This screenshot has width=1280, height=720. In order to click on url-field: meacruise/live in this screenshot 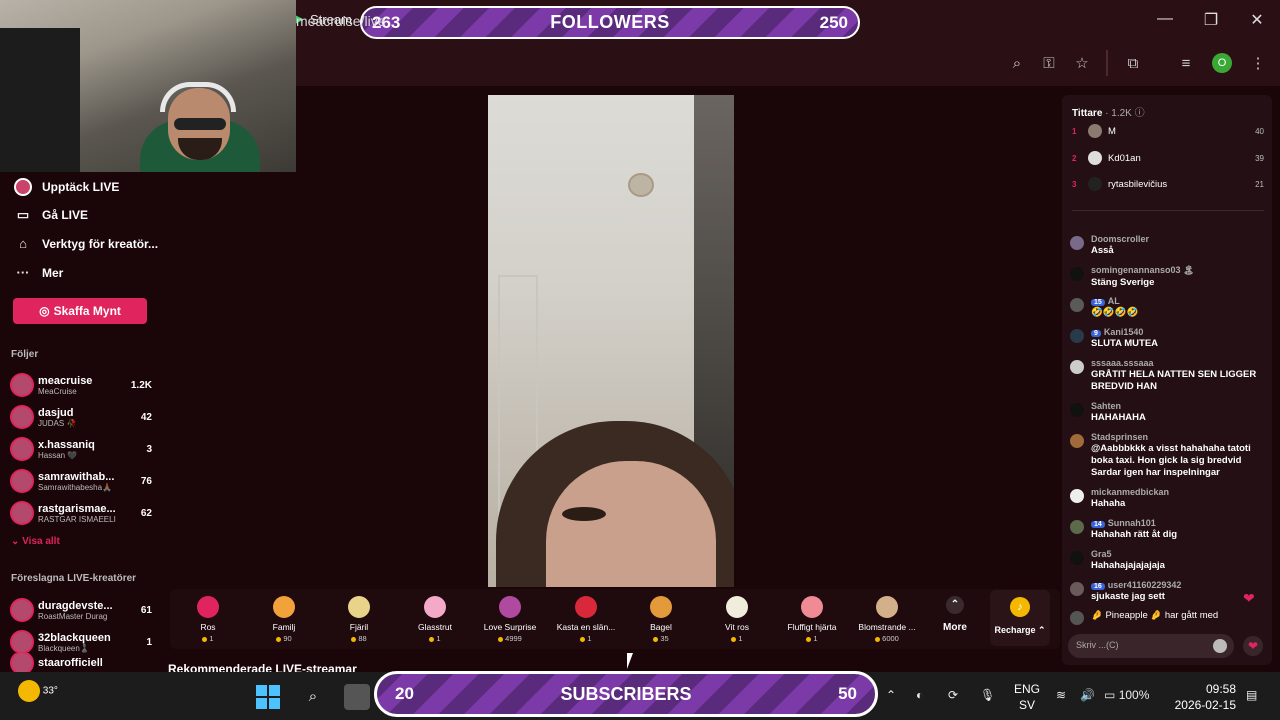, I will do `click(340, 21)`.